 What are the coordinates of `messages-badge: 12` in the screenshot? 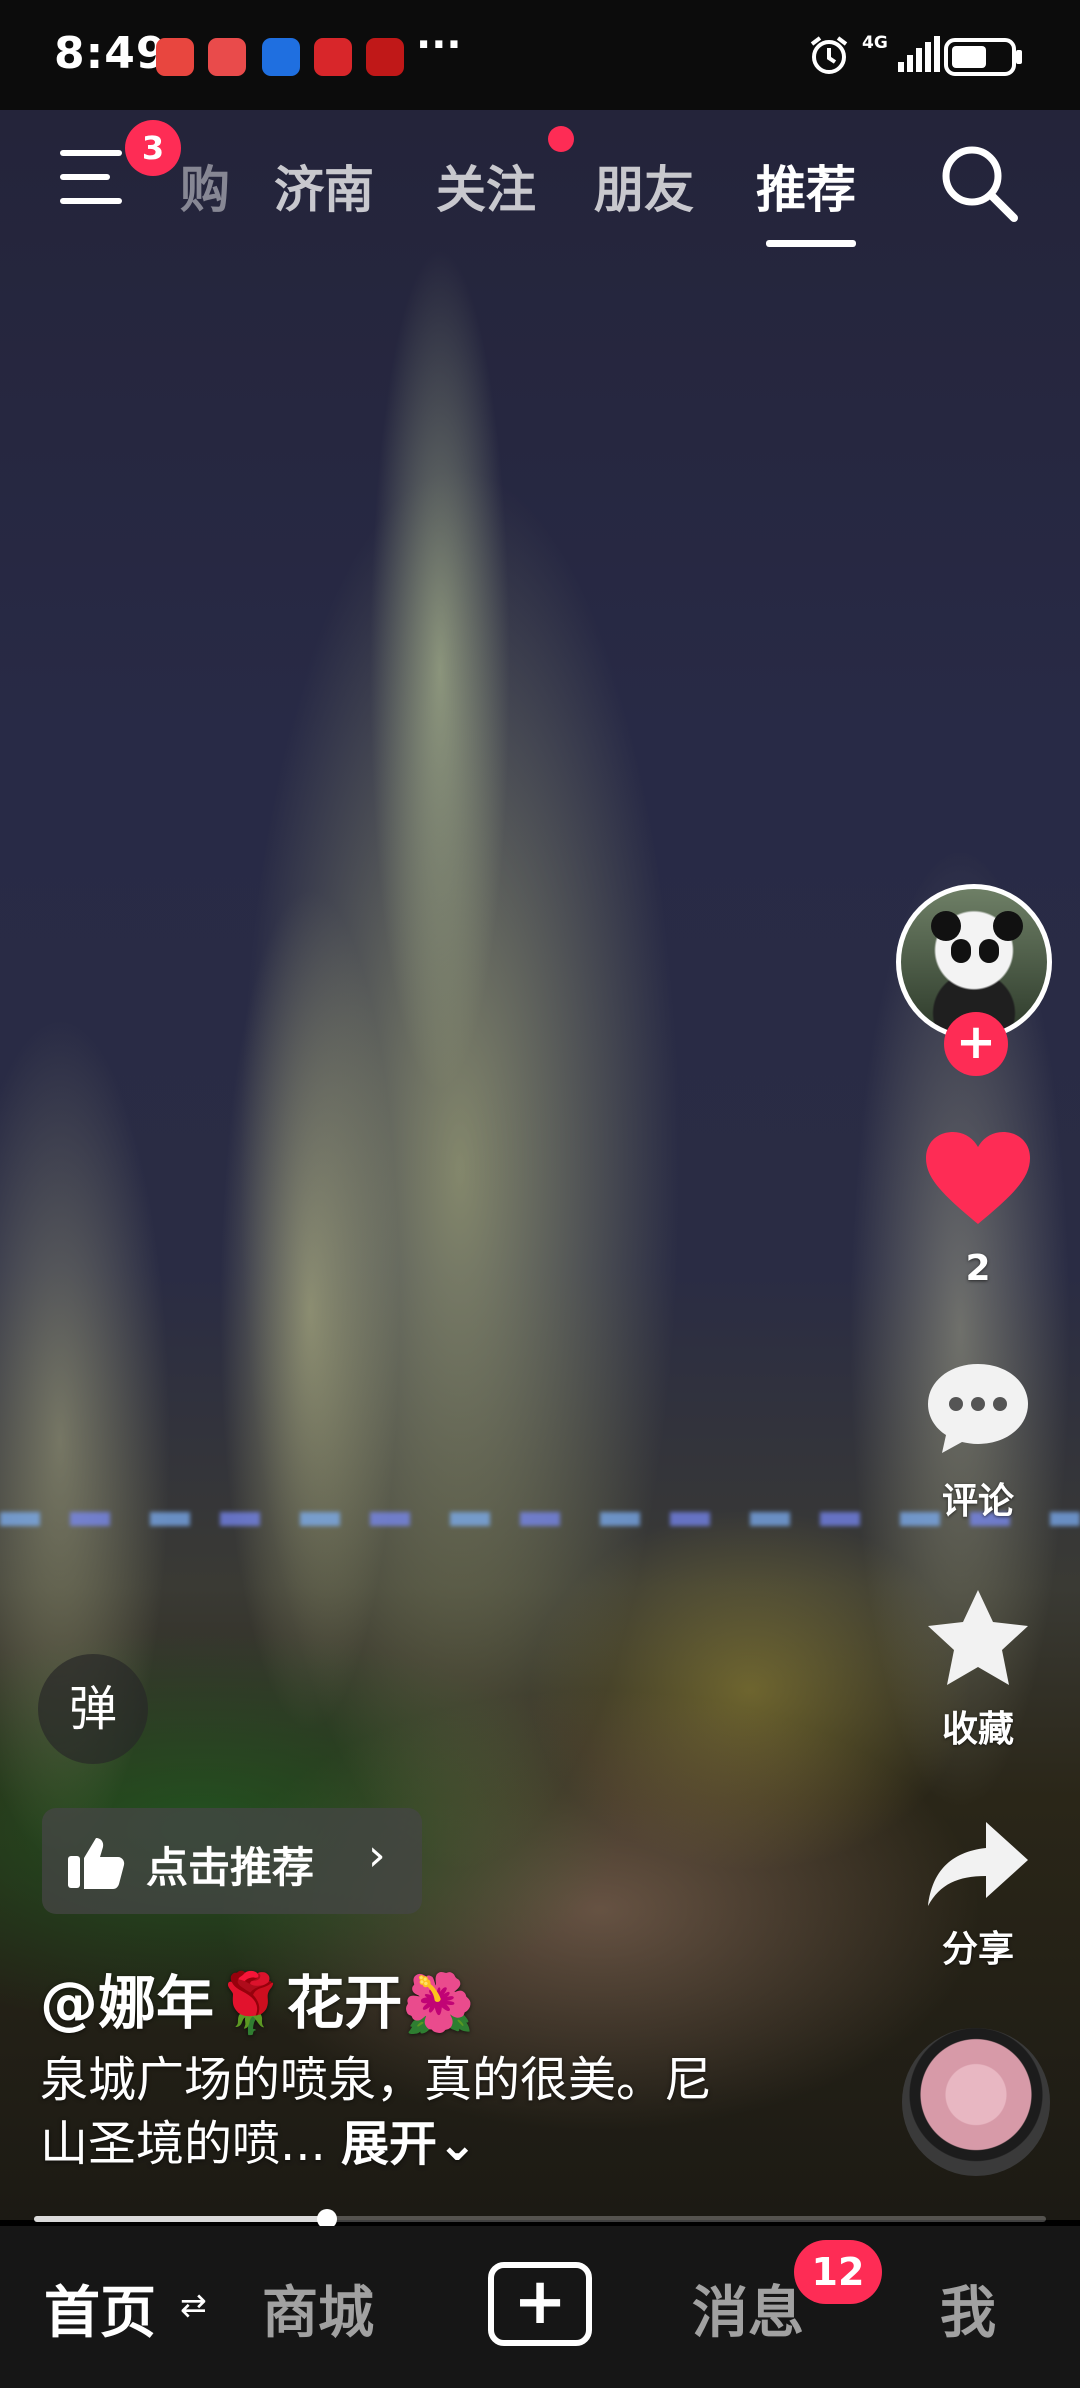 It's located at (838, 2272).